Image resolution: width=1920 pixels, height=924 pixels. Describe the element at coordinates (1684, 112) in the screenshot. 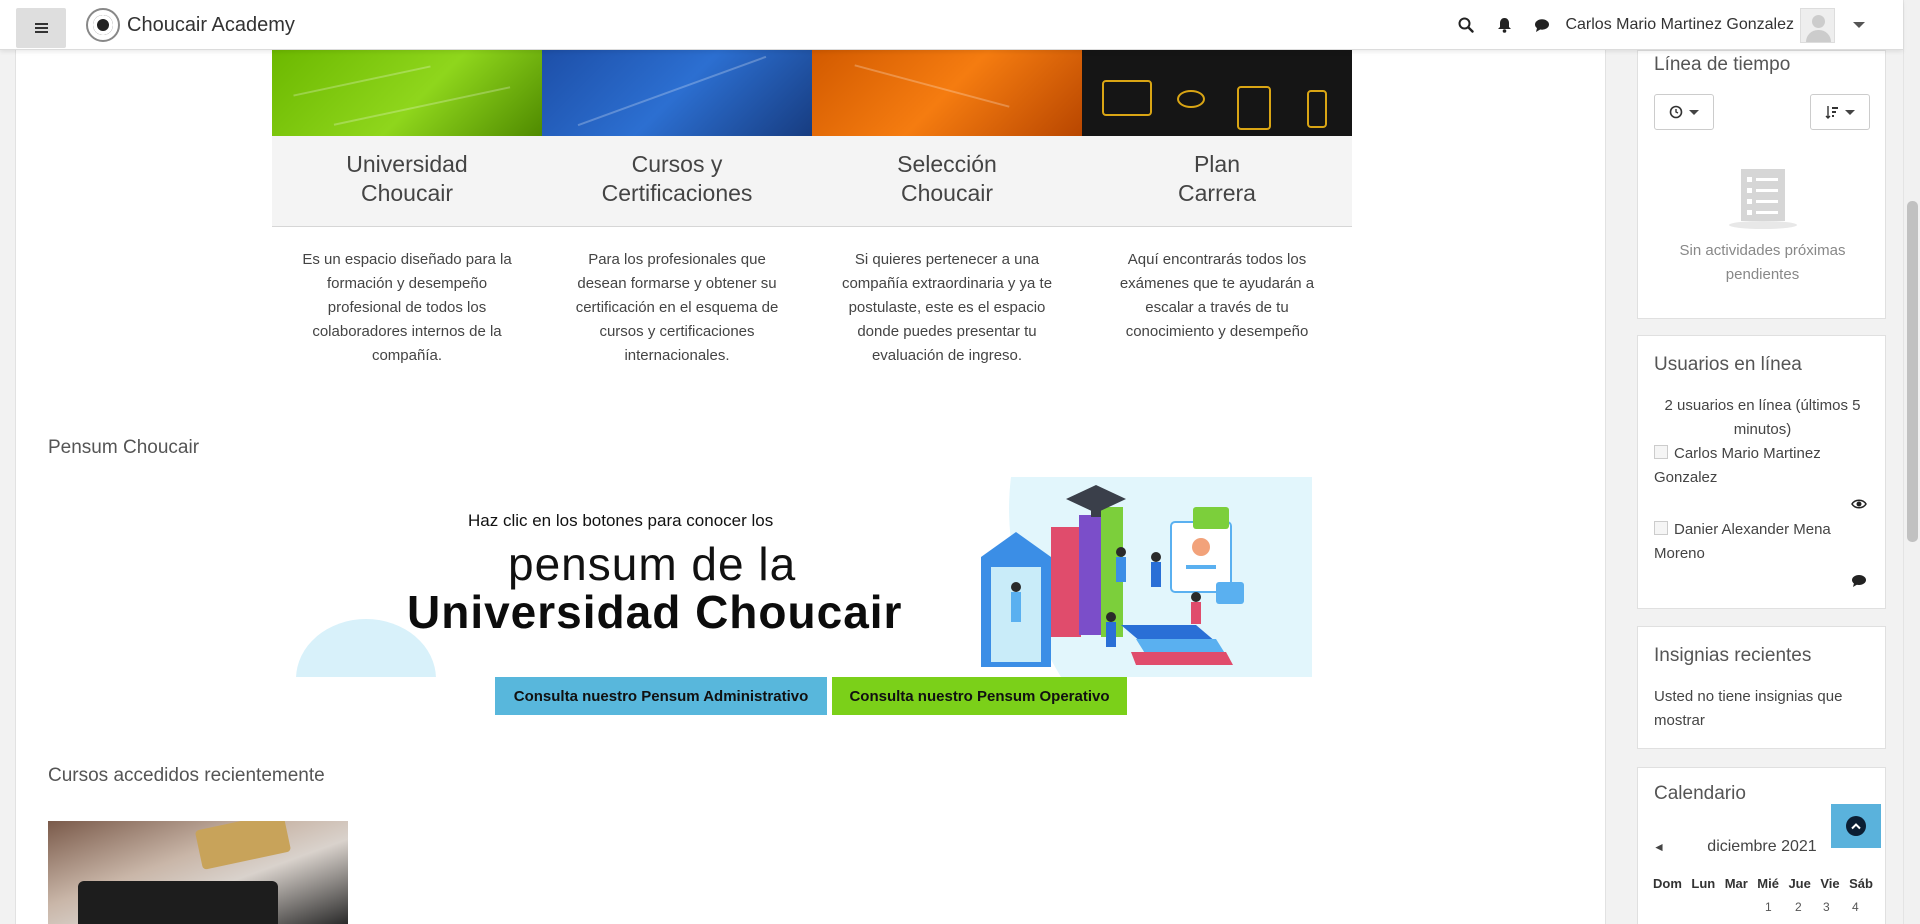

I see `timeline-filter-button` at that location.